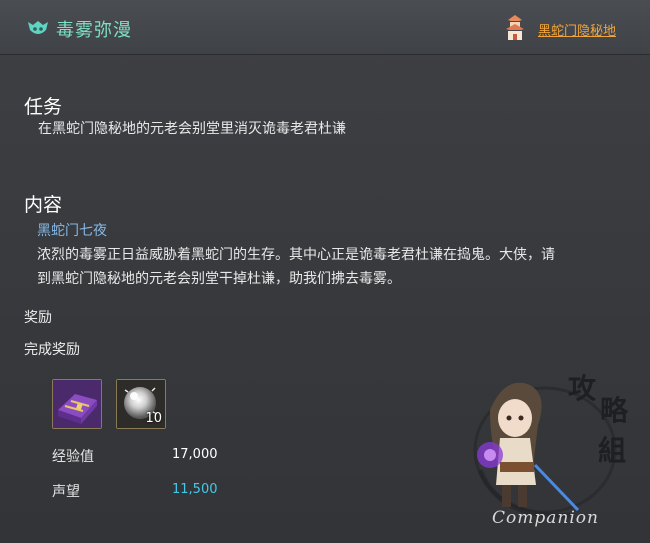 The height and width of the screenshot is (543, 650). Describe the element at coordinates (52, 350) in the screenshot. I see `completion-rewards-heading: 完成奖励` at that location.